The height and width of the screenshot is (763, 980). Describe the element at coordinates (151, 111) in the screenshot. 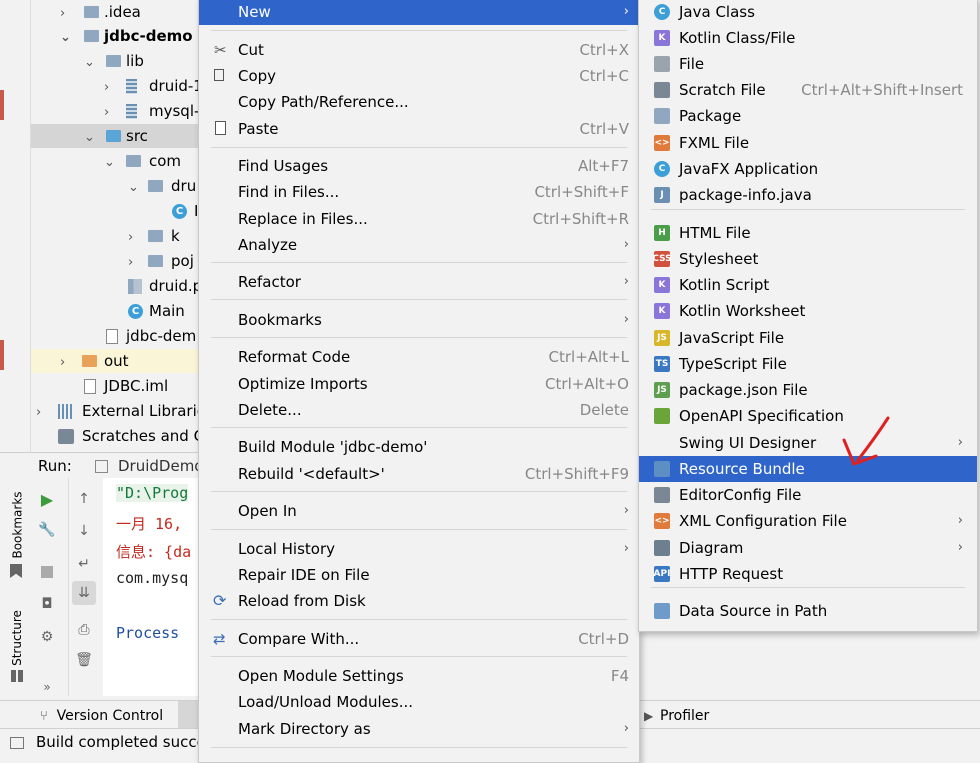

I see `tree-row-mysql-jar: › mysql-` at that location.